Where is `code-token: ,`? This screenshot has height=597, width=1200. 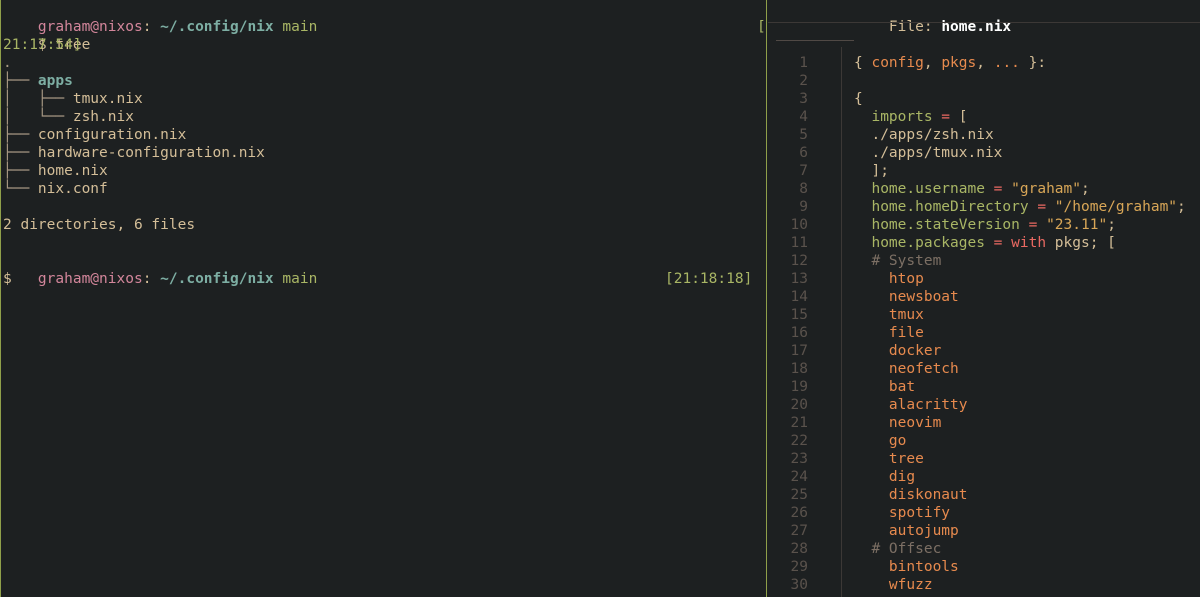
code-token: , is located at coordinates (985, 63).